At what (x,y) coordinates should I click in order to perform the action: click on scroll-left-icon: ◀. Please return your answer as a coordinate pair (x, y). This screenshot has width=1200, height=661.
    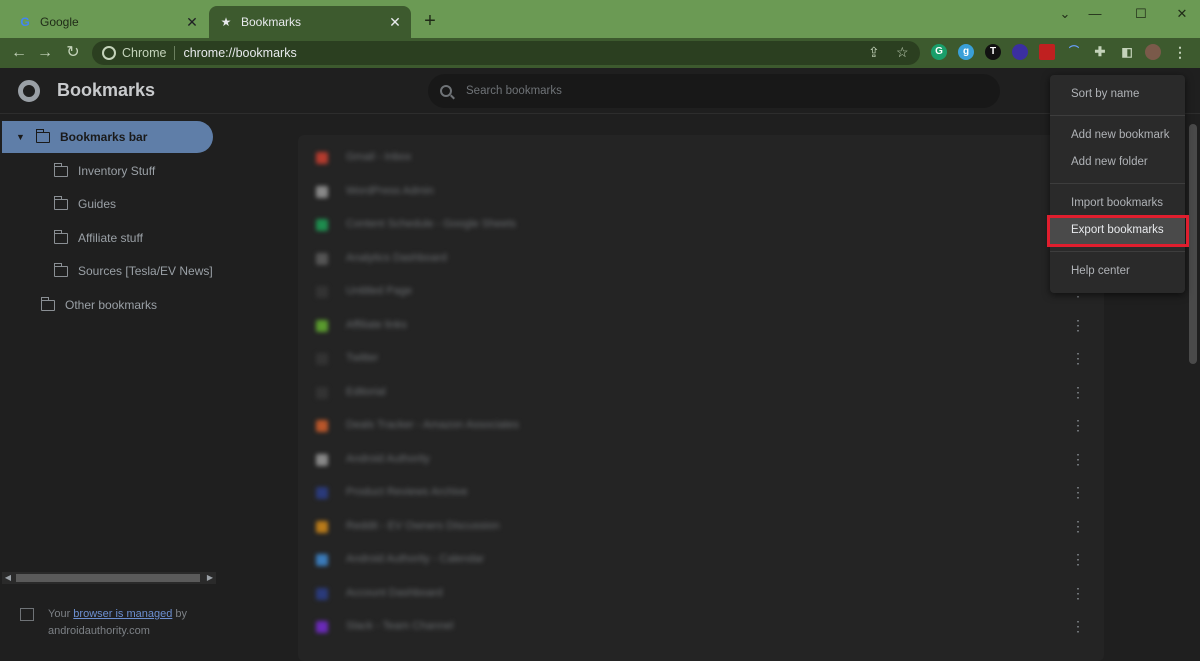
    Looking at the image, I should click on (8, 578).